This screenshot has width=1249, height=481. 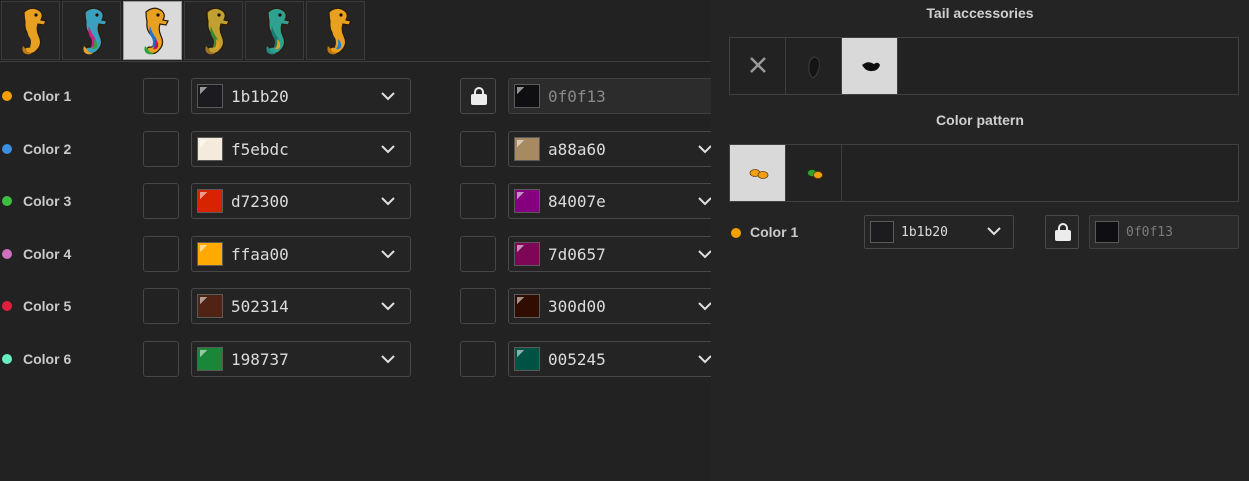 What do you see at coordinates (260, 96) in the screenshot?
I see `primary-color-value: 1b1b20` at bounding box center [260, 96].